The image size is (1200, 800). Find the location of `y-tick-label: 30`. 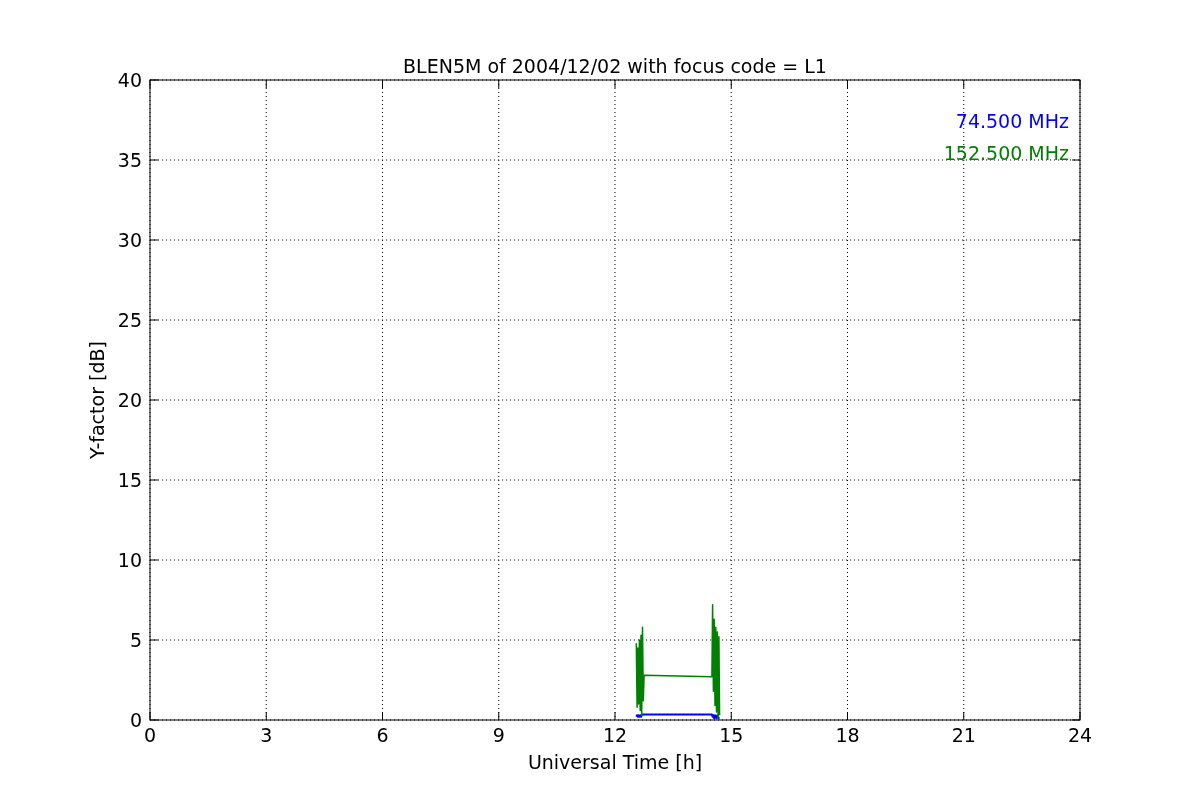

y-tick-label: 30 is located at coordinates (129, 240).